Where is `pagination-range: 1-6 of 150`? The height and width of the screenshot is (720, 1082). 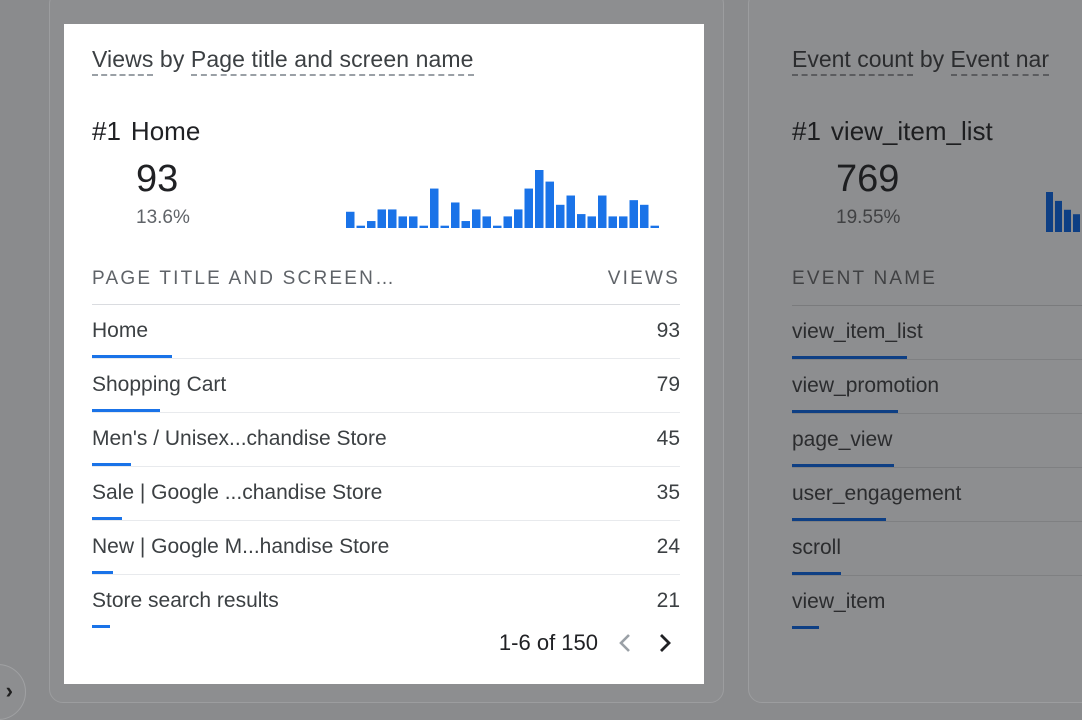 pagination-range: 1-6 of 150 is located at coordinates (548, 642).